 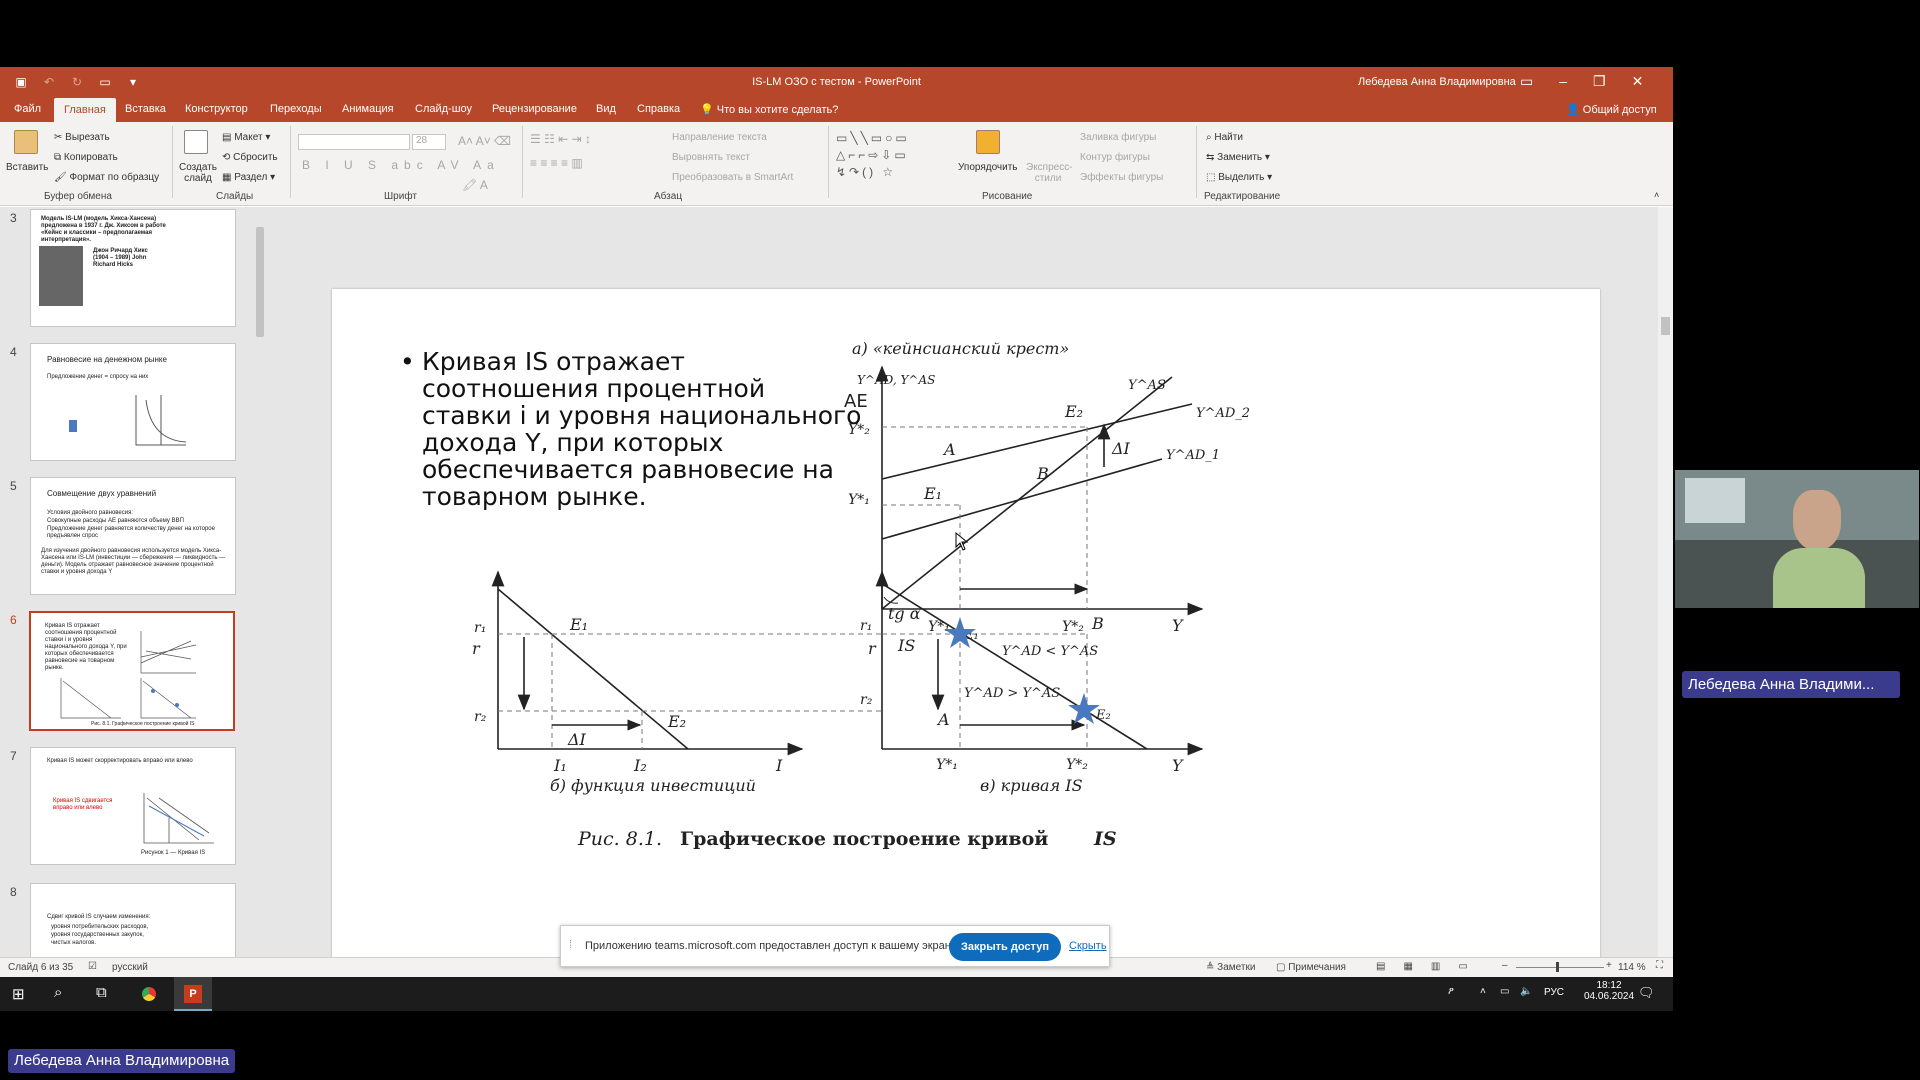 What do you see at coordinates (1563, 81) in the screenshot?
I see `minimize-button: –` at bounding box center [1563, 81].